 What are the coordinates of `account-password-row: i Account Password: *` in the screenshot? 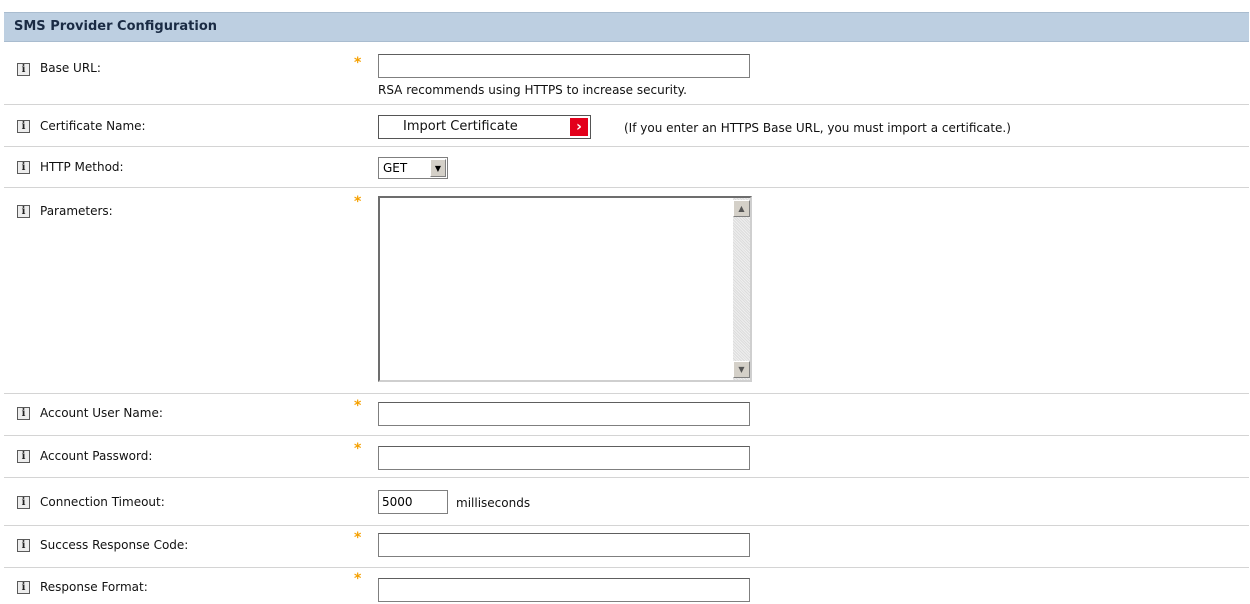 It's located at (626, 457).